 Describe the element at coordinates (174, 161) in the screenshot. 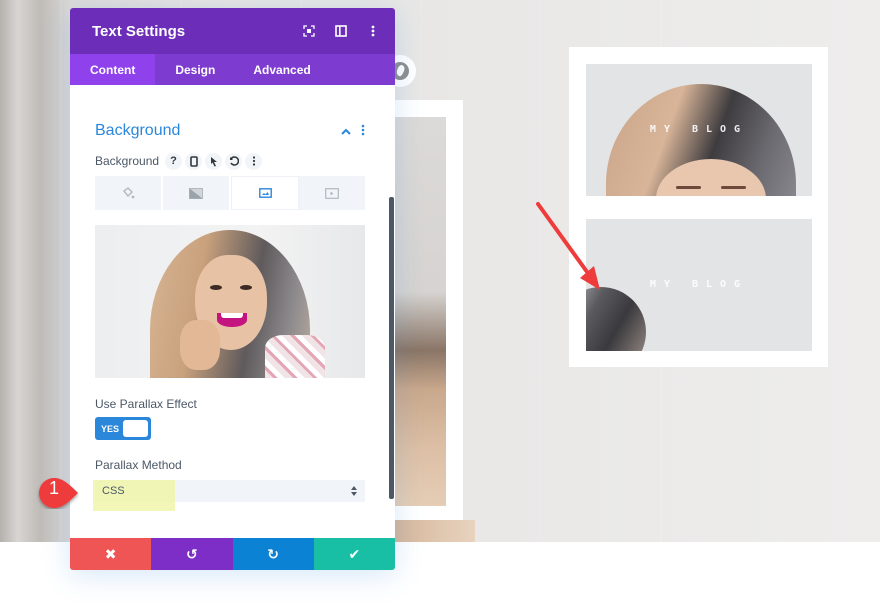

I see `help-icon: ?` at that location.